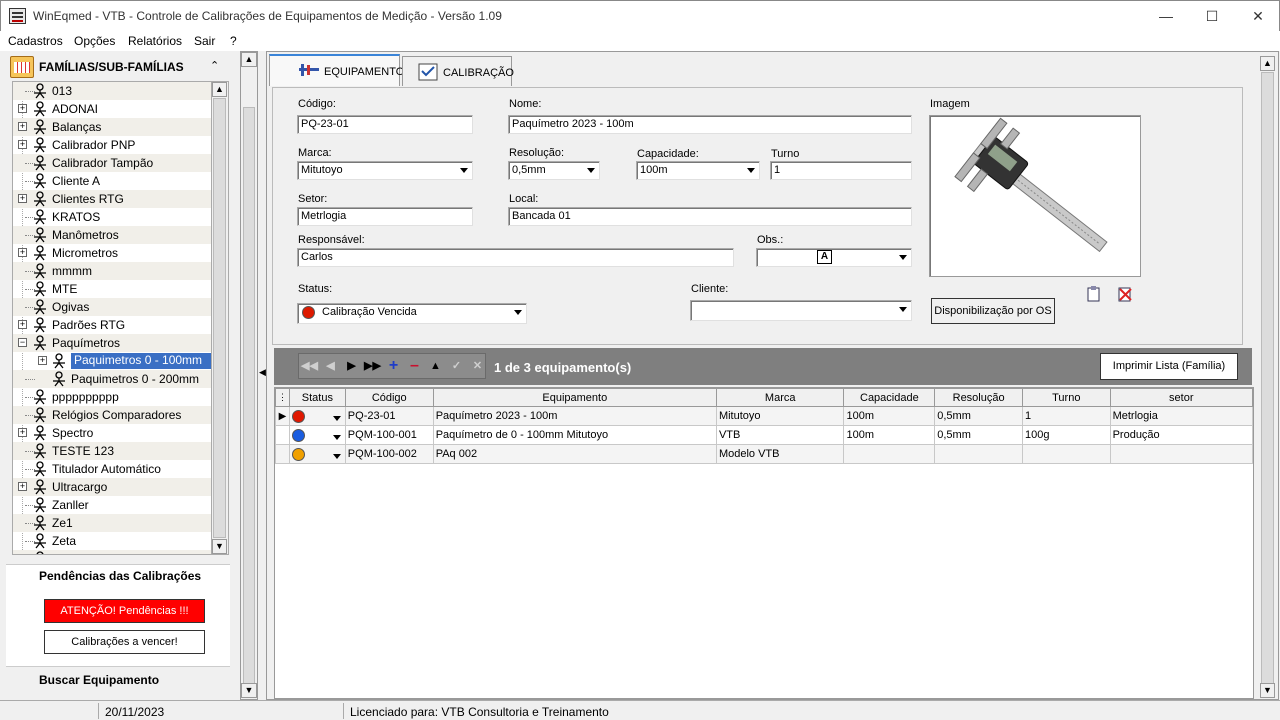 This screenshot has height=720, width=1280. What do you see at coordinates (1125, 294) in the screenshot?
I see `delete-image-icon` at bounding box center [1125, 294].